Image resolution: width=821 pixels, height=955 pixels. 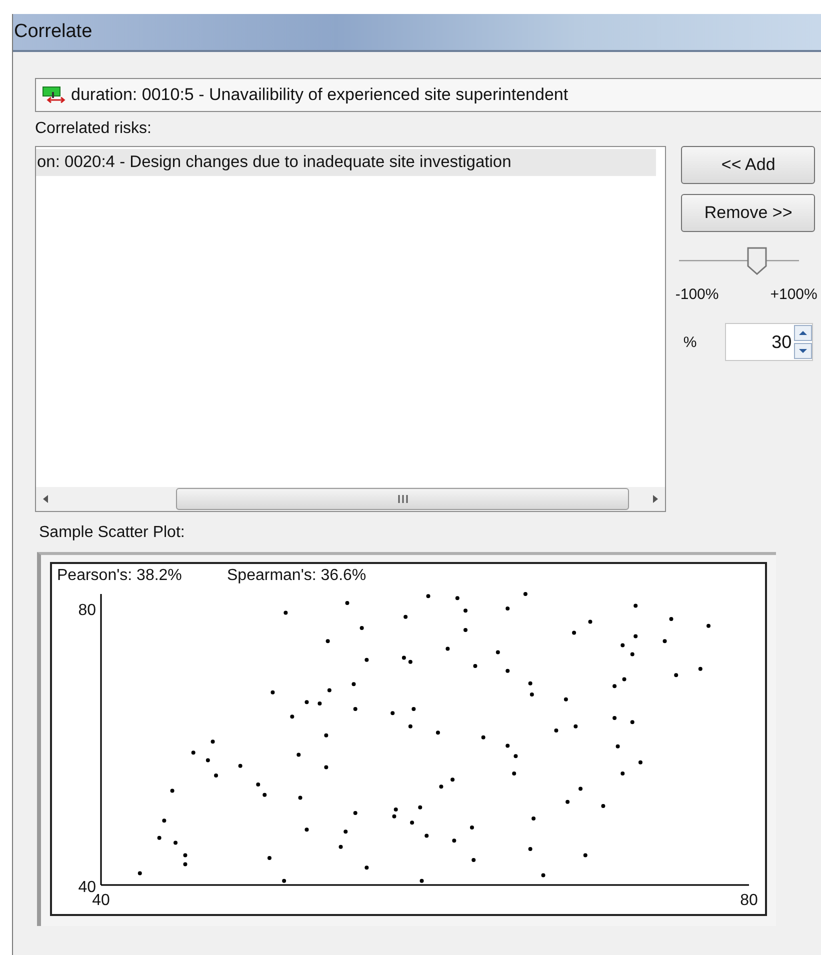 What do you see at coordinates (803, 333) in the screenshot?
I see `spin-up-icon` at bounding box center [803, 333].